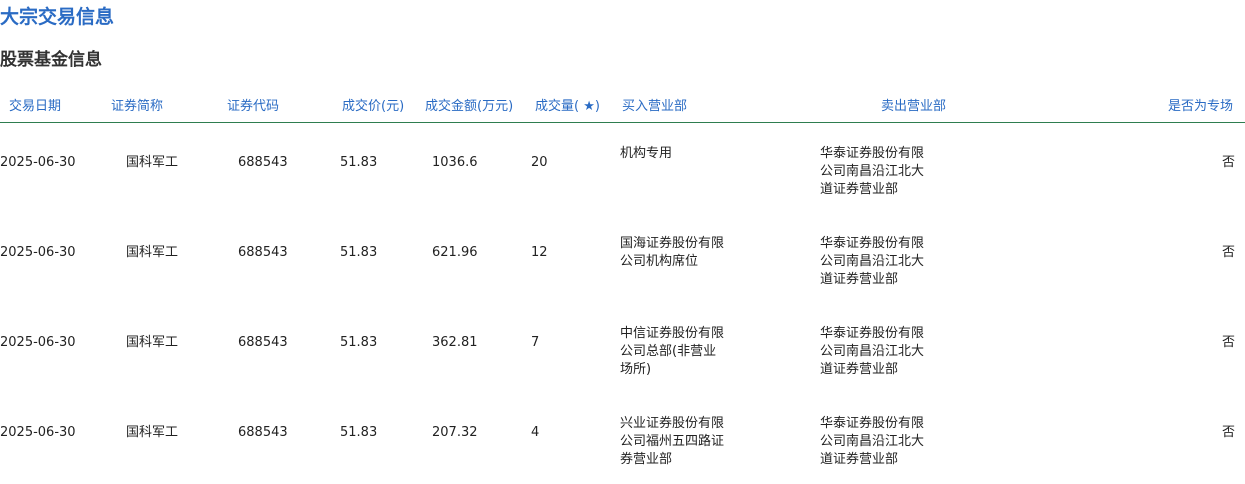  Describe the element at coordinates (672, 423) in the screenshot. I see `cell-buyer-line: 兴业证券股份有限` at that location.